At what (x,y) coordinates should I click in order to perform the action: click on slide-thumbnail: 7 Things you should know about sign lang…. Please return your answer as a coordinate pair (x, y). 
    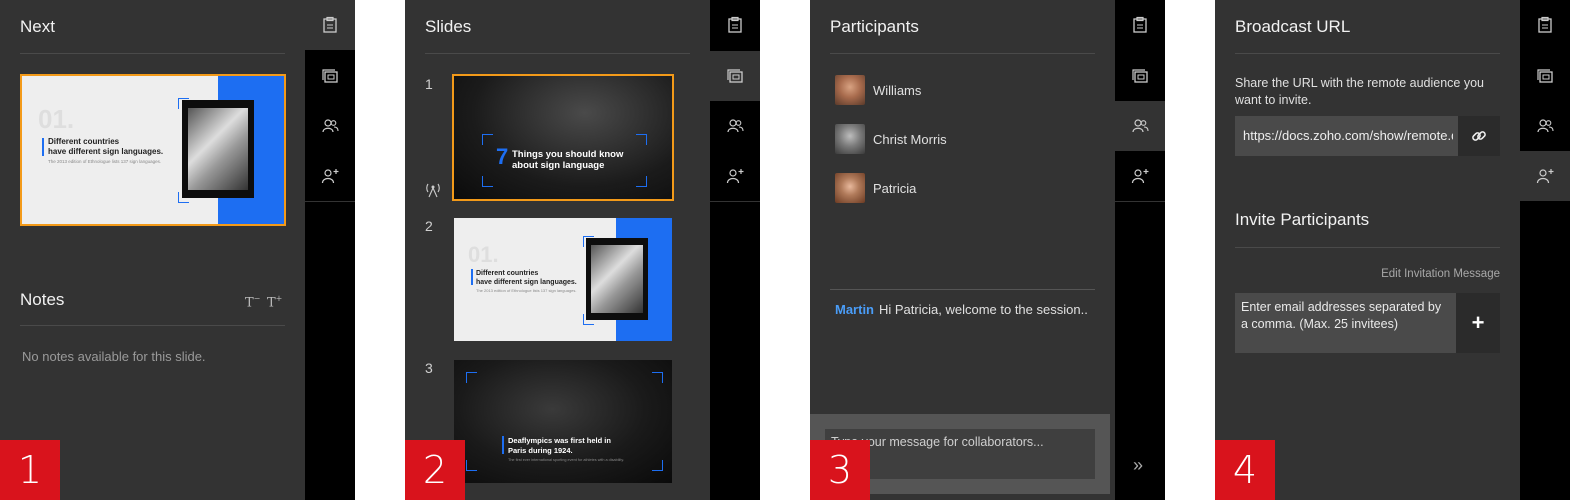
    Looking at the image, I should click on (563, 137).